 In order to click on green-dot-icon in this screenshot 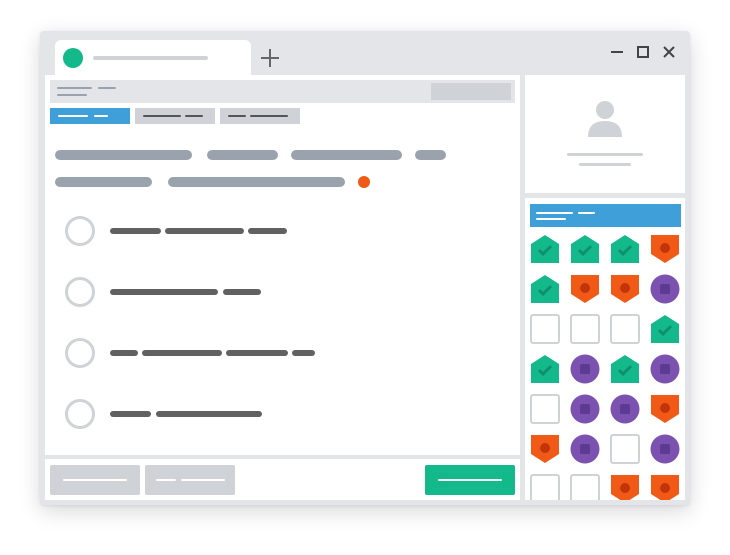, I will do `click(73, 58)`.